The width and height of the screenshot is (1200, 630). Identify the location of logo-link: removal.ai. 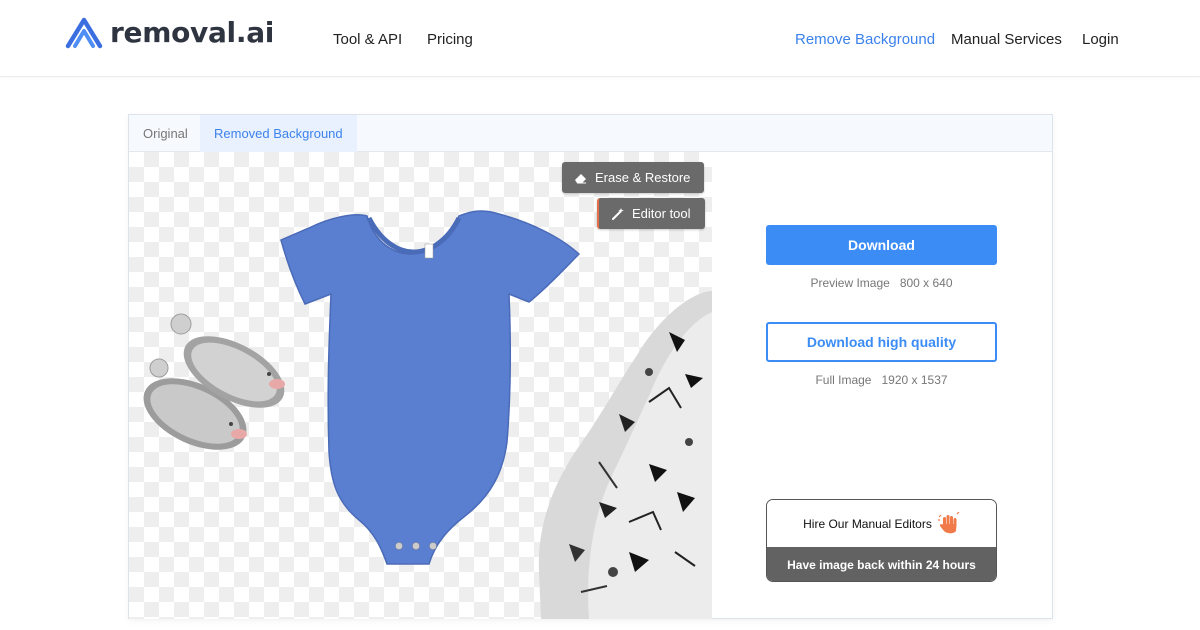
(169, 32).